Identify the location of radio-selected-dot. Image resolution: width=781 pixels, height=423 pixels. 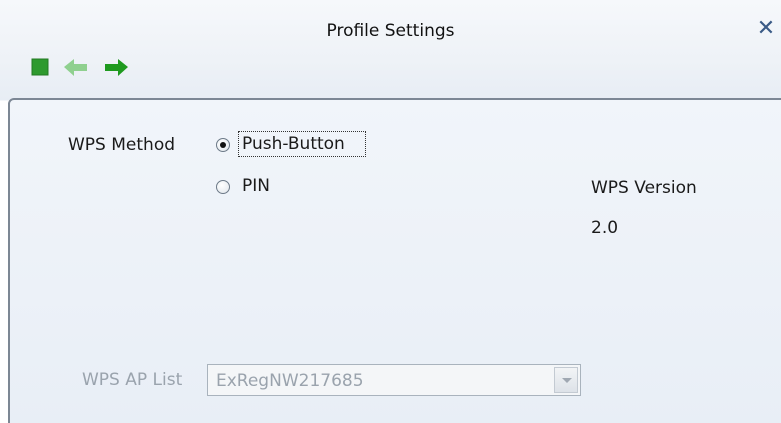
(223, 145).